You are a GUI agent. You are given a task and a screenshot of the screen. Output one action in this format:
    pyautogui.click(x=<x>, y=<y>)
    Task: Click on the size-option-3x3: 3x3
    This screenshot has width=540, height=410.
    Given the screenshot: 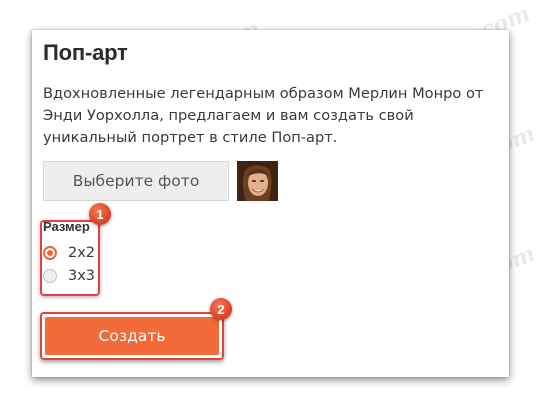 What is the action you would take?
    pyautogui.click(x=69, y=276)
    